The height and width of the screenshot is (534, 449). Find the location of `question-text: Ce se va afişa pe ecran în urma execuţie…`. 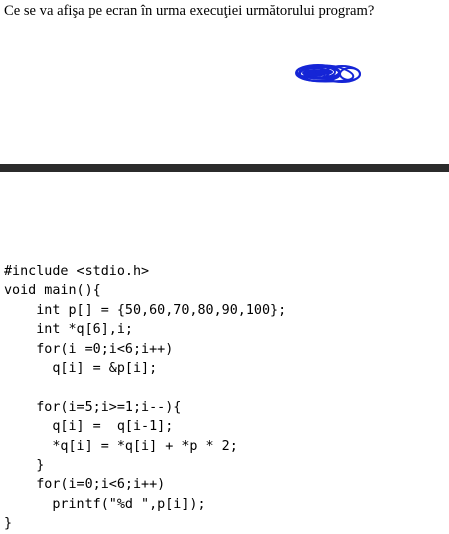

question-text: Ce se va afişa pe ecran în urma execuţie… is located at coordinates (189, 11).